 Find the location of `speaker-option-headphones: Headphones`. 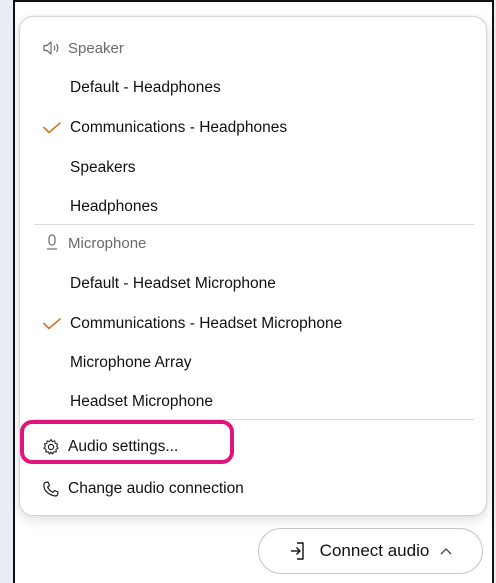

speaker-option-headphones: Headphones is located at coordinates (254, 207).